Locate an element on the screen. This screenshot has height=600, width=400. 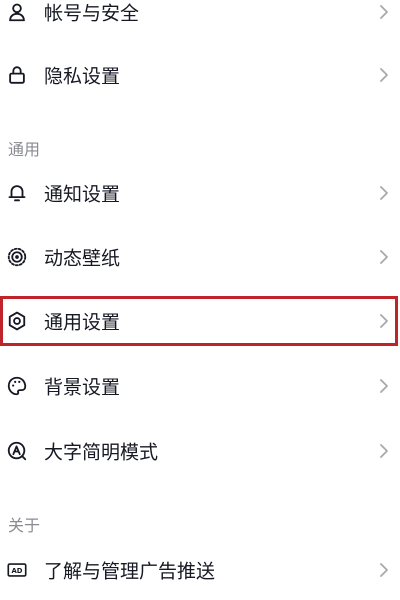
large-font-mode-row: 大字简明模式 is located at coordinates (200, 451).